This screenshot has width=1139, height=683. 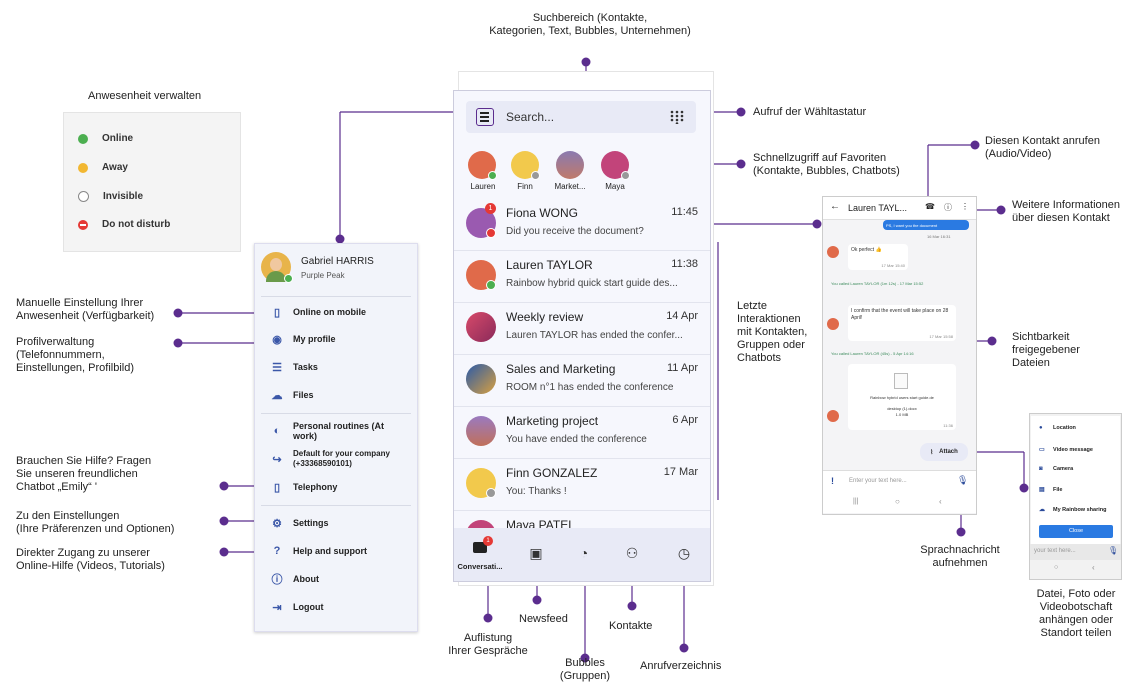 I want to click on message-time: 17 Mar 15:40, so click(x=893, y=265).